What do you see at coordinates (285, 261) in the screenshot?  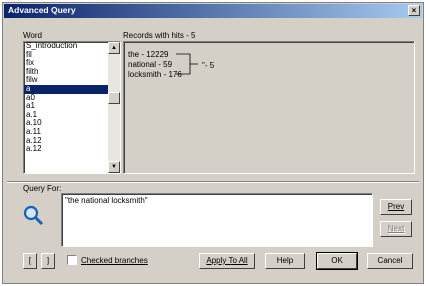 I see `help-button: Help` at bounding box center [285, 261].